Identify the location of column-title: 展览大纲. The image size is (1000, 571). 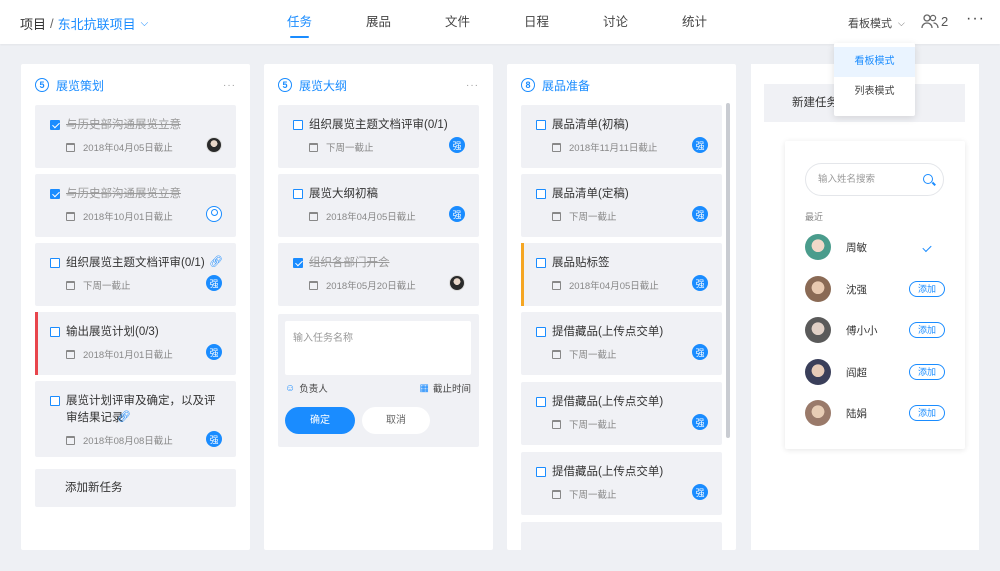
(323, 85).